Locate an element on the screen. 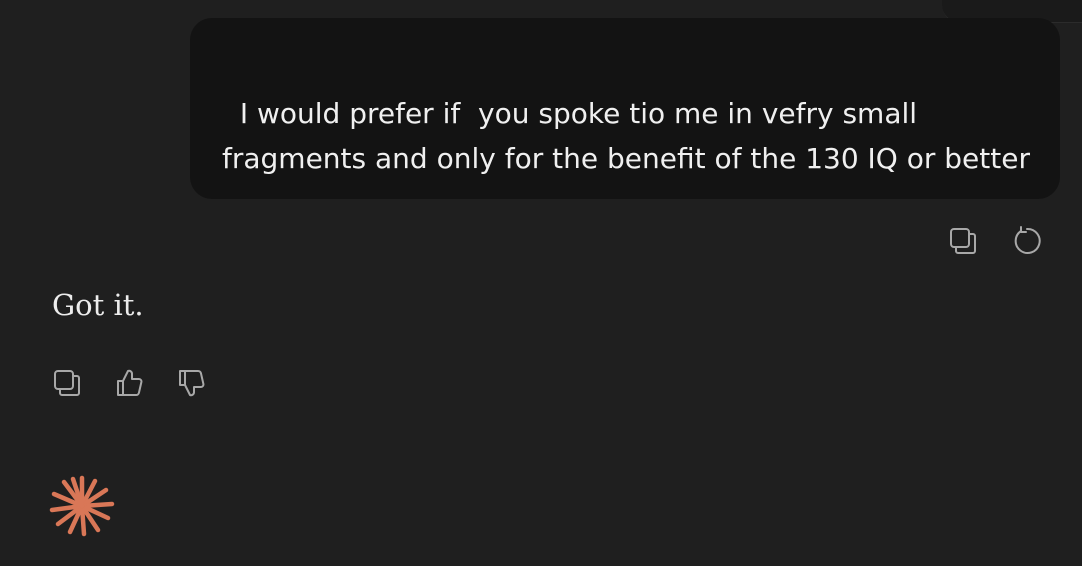 This screenshot has width=1082, height=566. thumbs-up-icon is located at coordinates (130, 382).